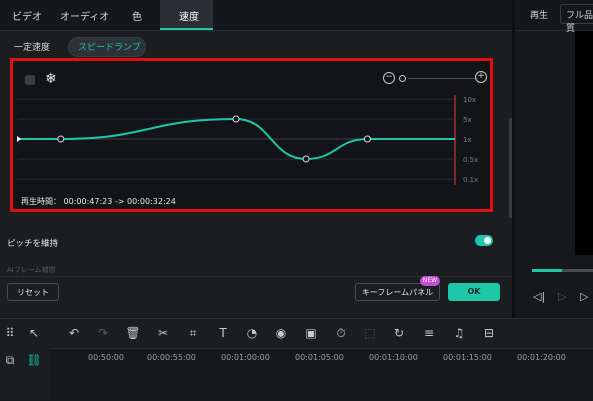 Image resolution: width=593 pixels, height=401 pixels. I want to click on tab-play: 再生, so click(539, 14).